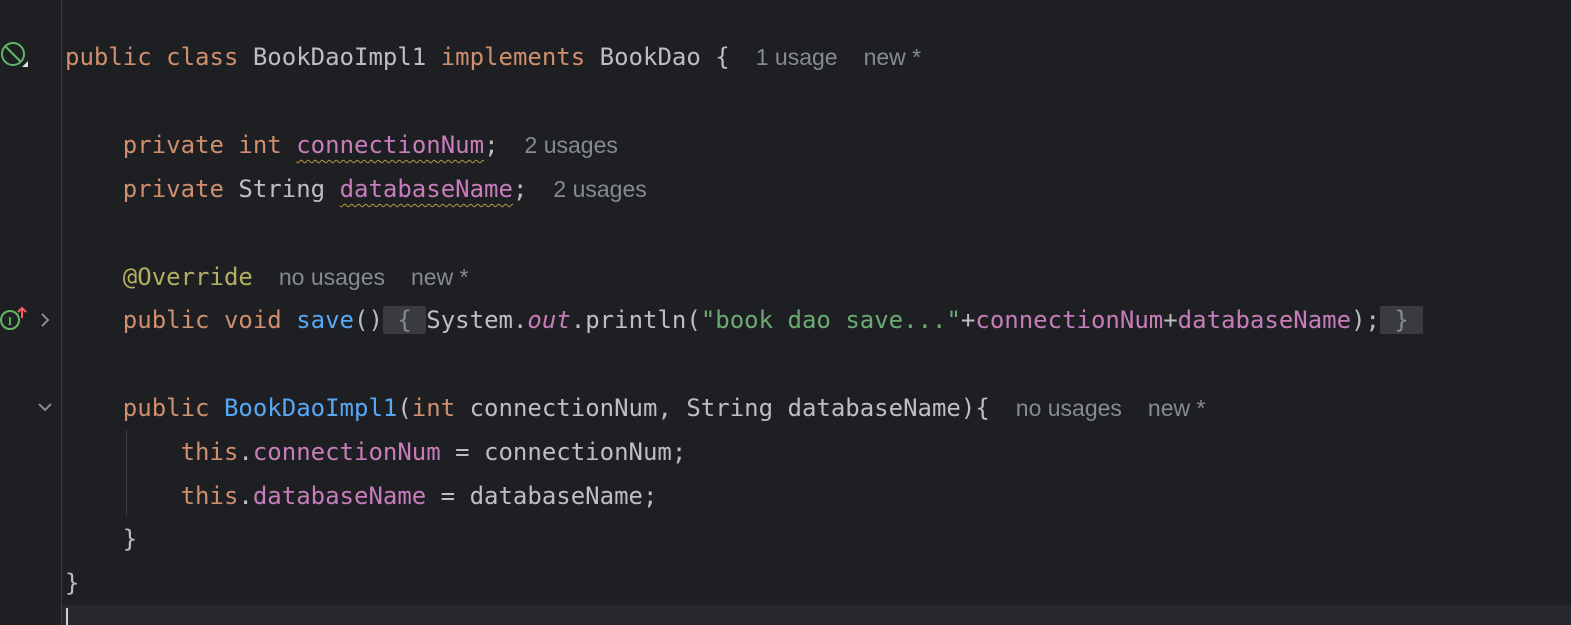  Describe the element at coordinates (101, 539) in the screenshot. I see `code-line-9: }` at that location.